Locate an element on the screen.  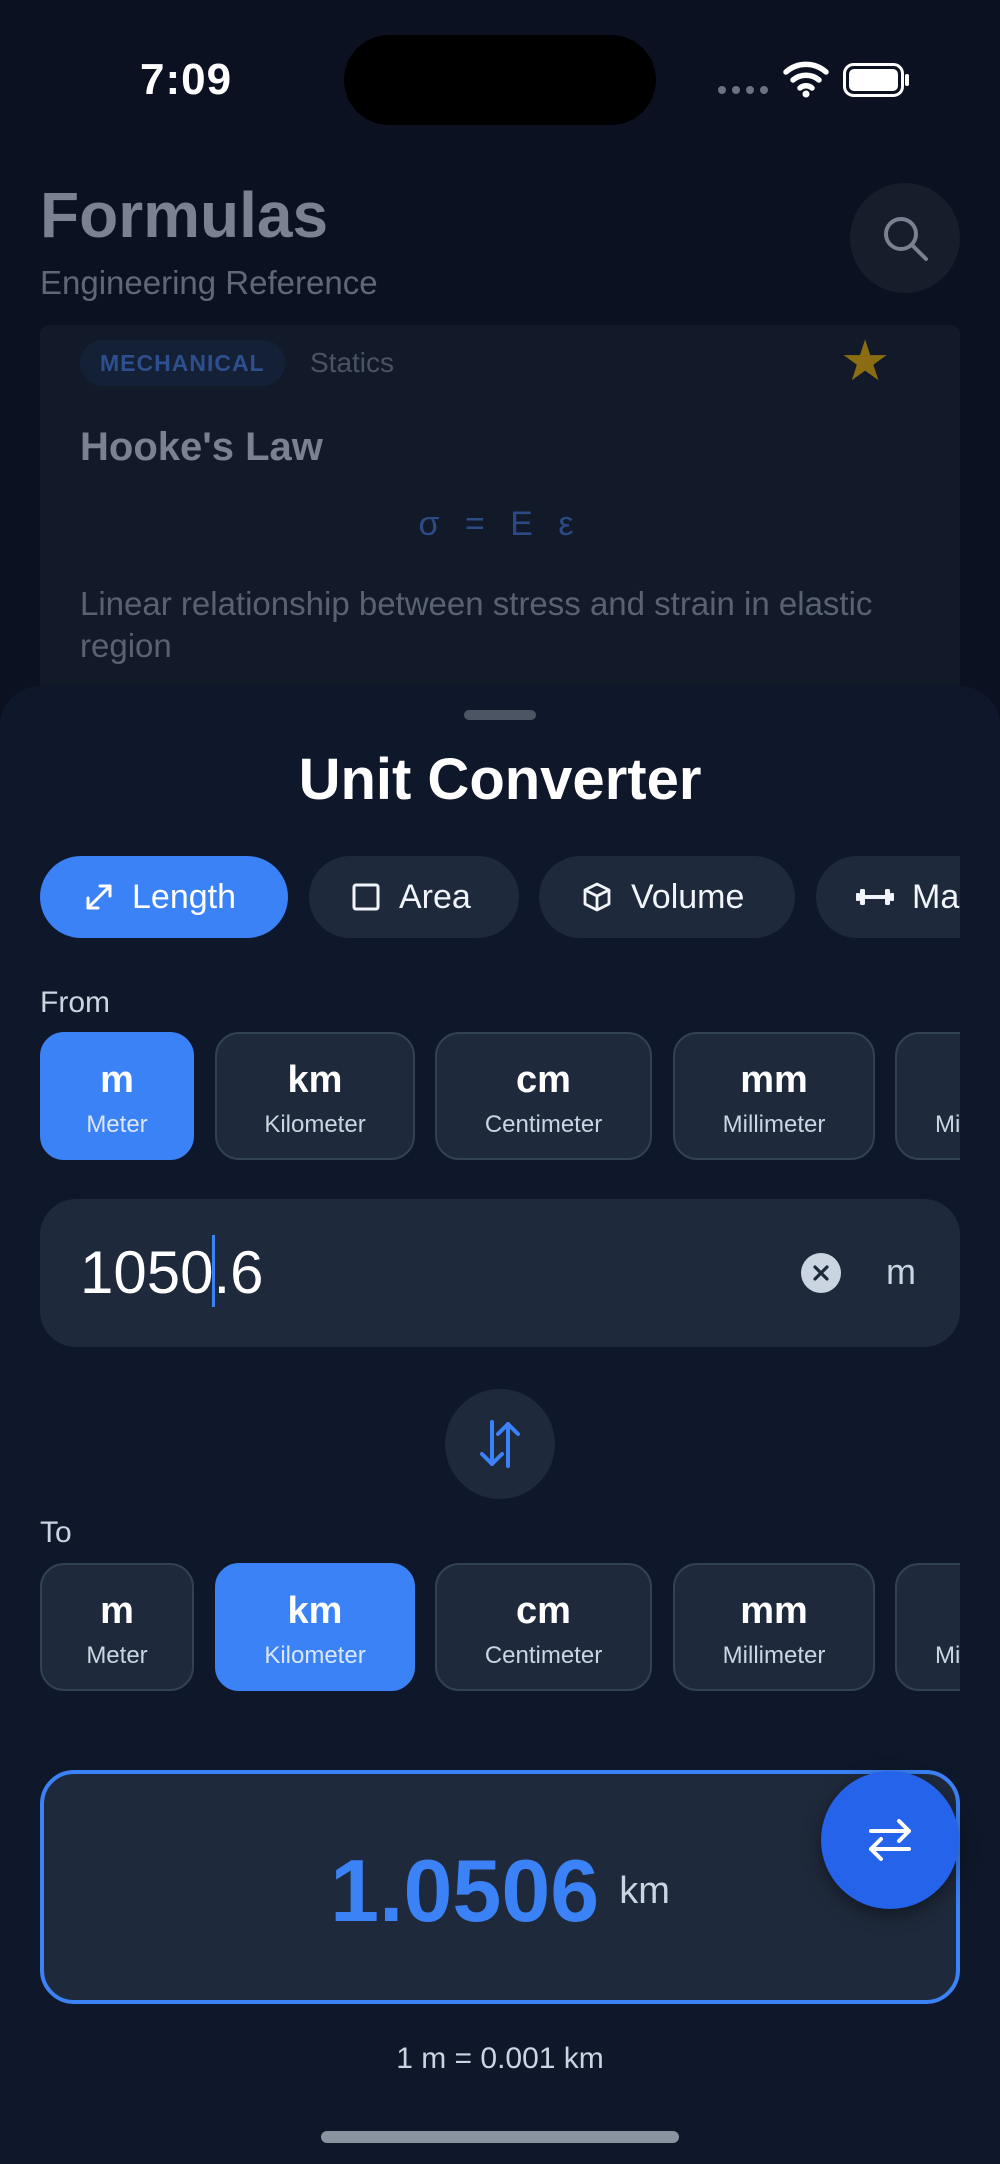
formula-equation: σ = E ε is located at coordinates (500, 524).